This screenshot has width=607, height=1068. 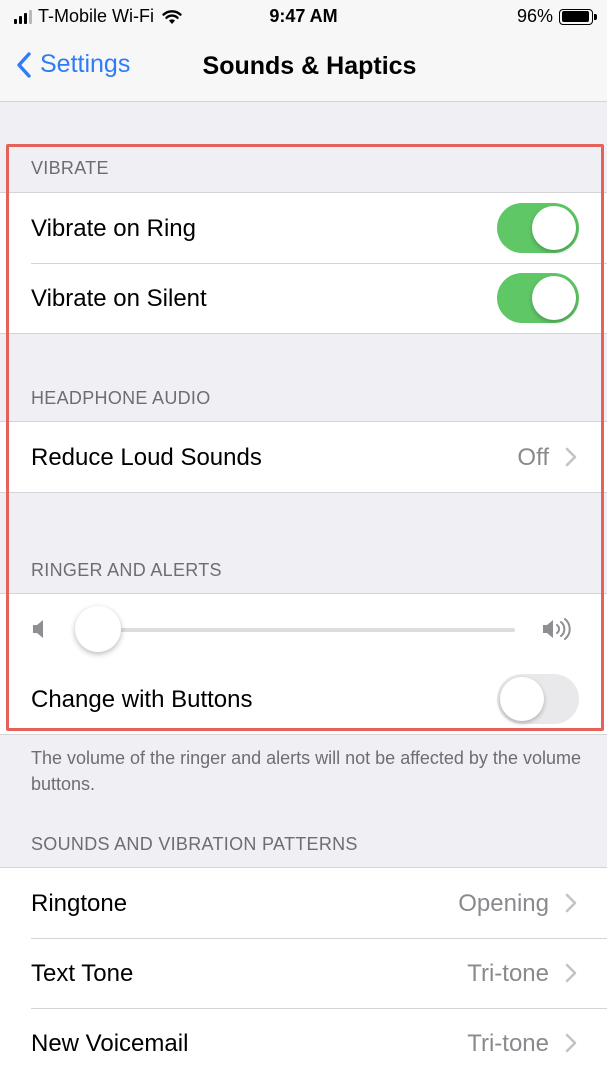 What do you see at coordinates (113, 228) in the screenshot?
I see `row-label: Vibrate on Ring` at bounding box center [113, 228].